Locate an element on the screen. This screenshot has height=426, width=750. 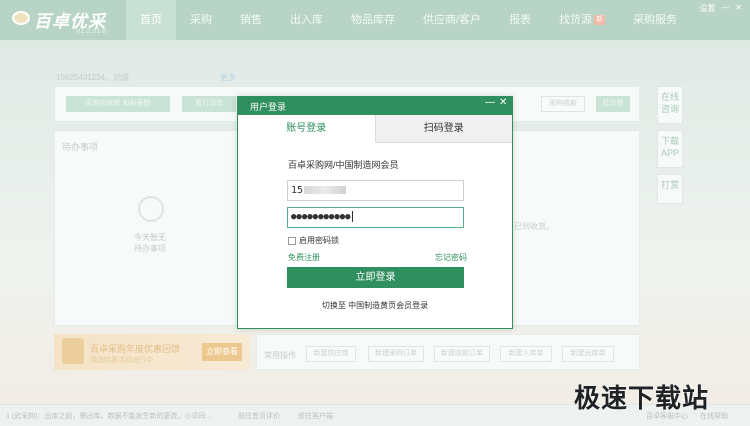
login-button: 立即登录 is located at coordinates (375, 277).